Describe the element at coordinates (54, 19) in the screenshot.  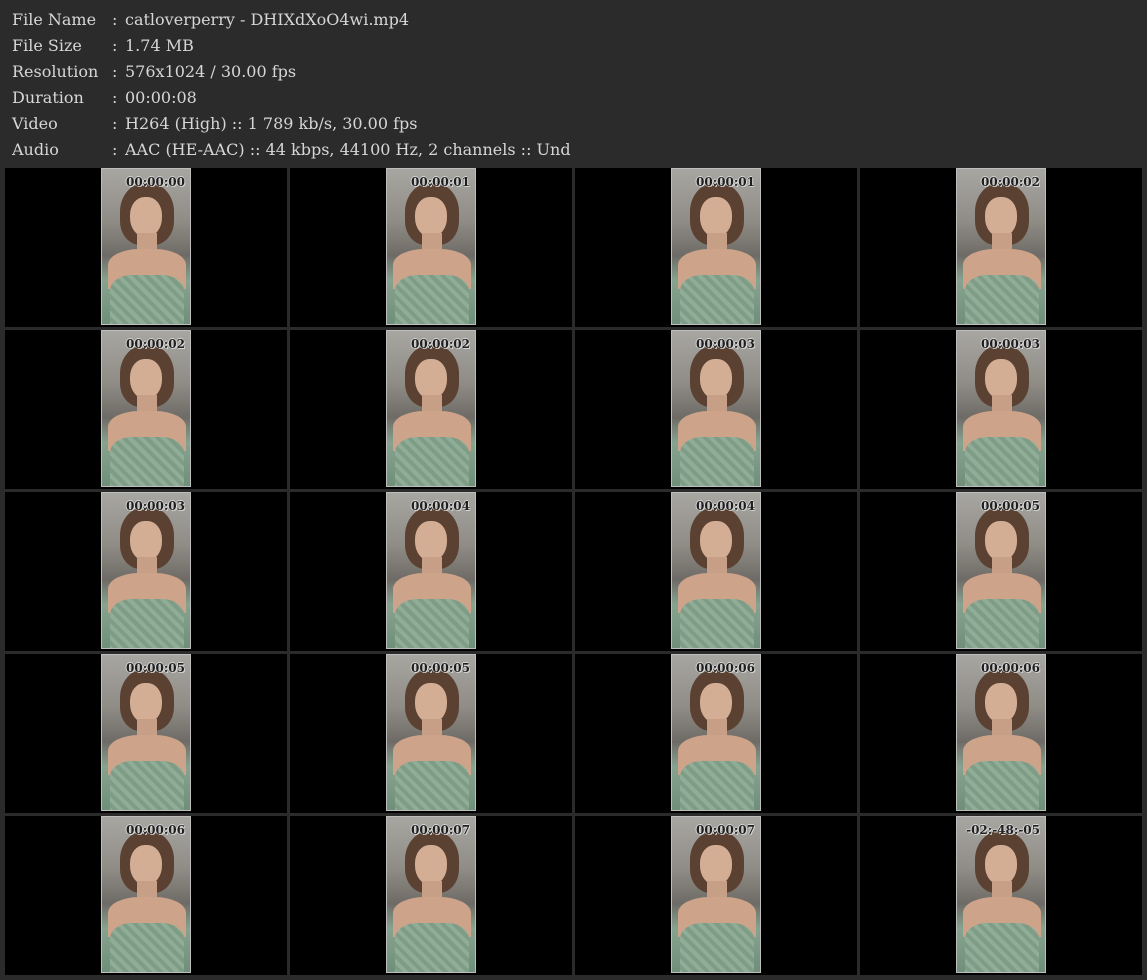
I see `file-name-label: File Name` at that location.